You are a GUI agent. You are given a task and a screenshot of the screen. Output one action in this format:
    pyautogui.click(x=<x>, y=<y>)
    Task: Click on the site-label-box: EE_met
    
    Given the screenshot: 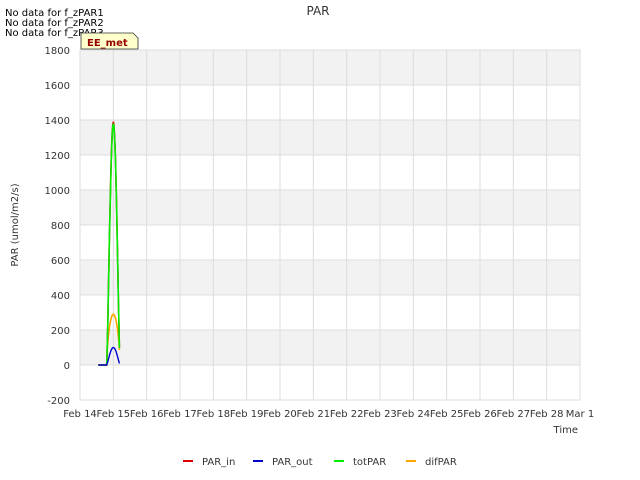 What is the action you would take?
    pyautogui.click(x=109, y=41)
    